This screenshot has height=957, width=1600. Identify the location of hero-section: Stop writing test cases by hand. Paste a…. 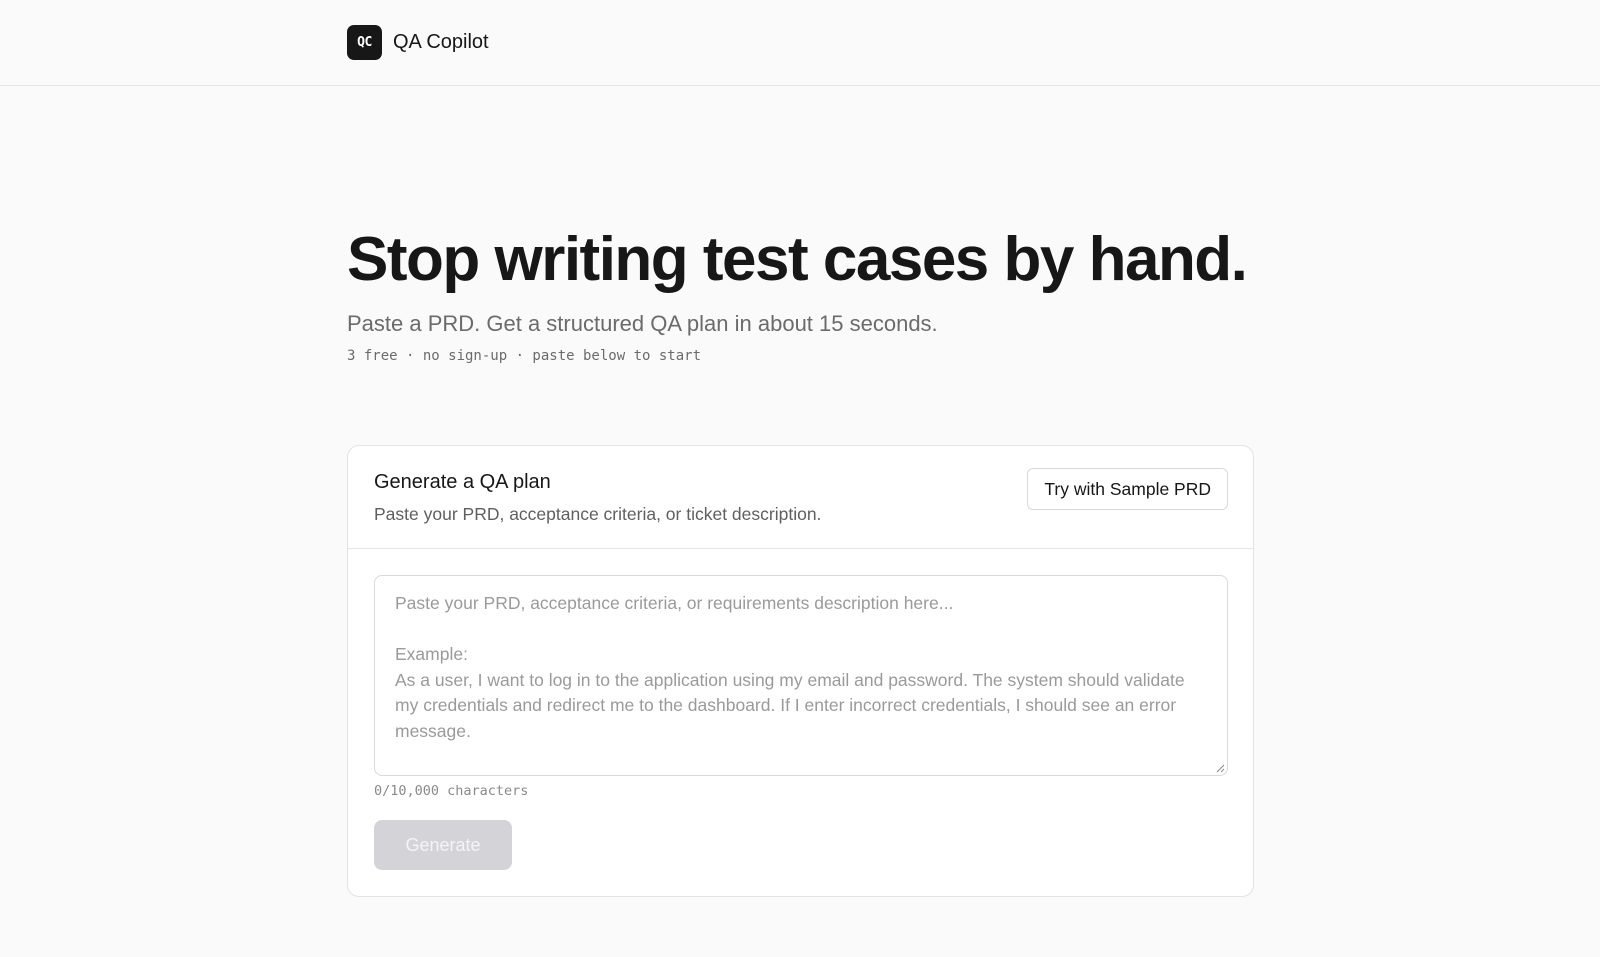
(827, 293).